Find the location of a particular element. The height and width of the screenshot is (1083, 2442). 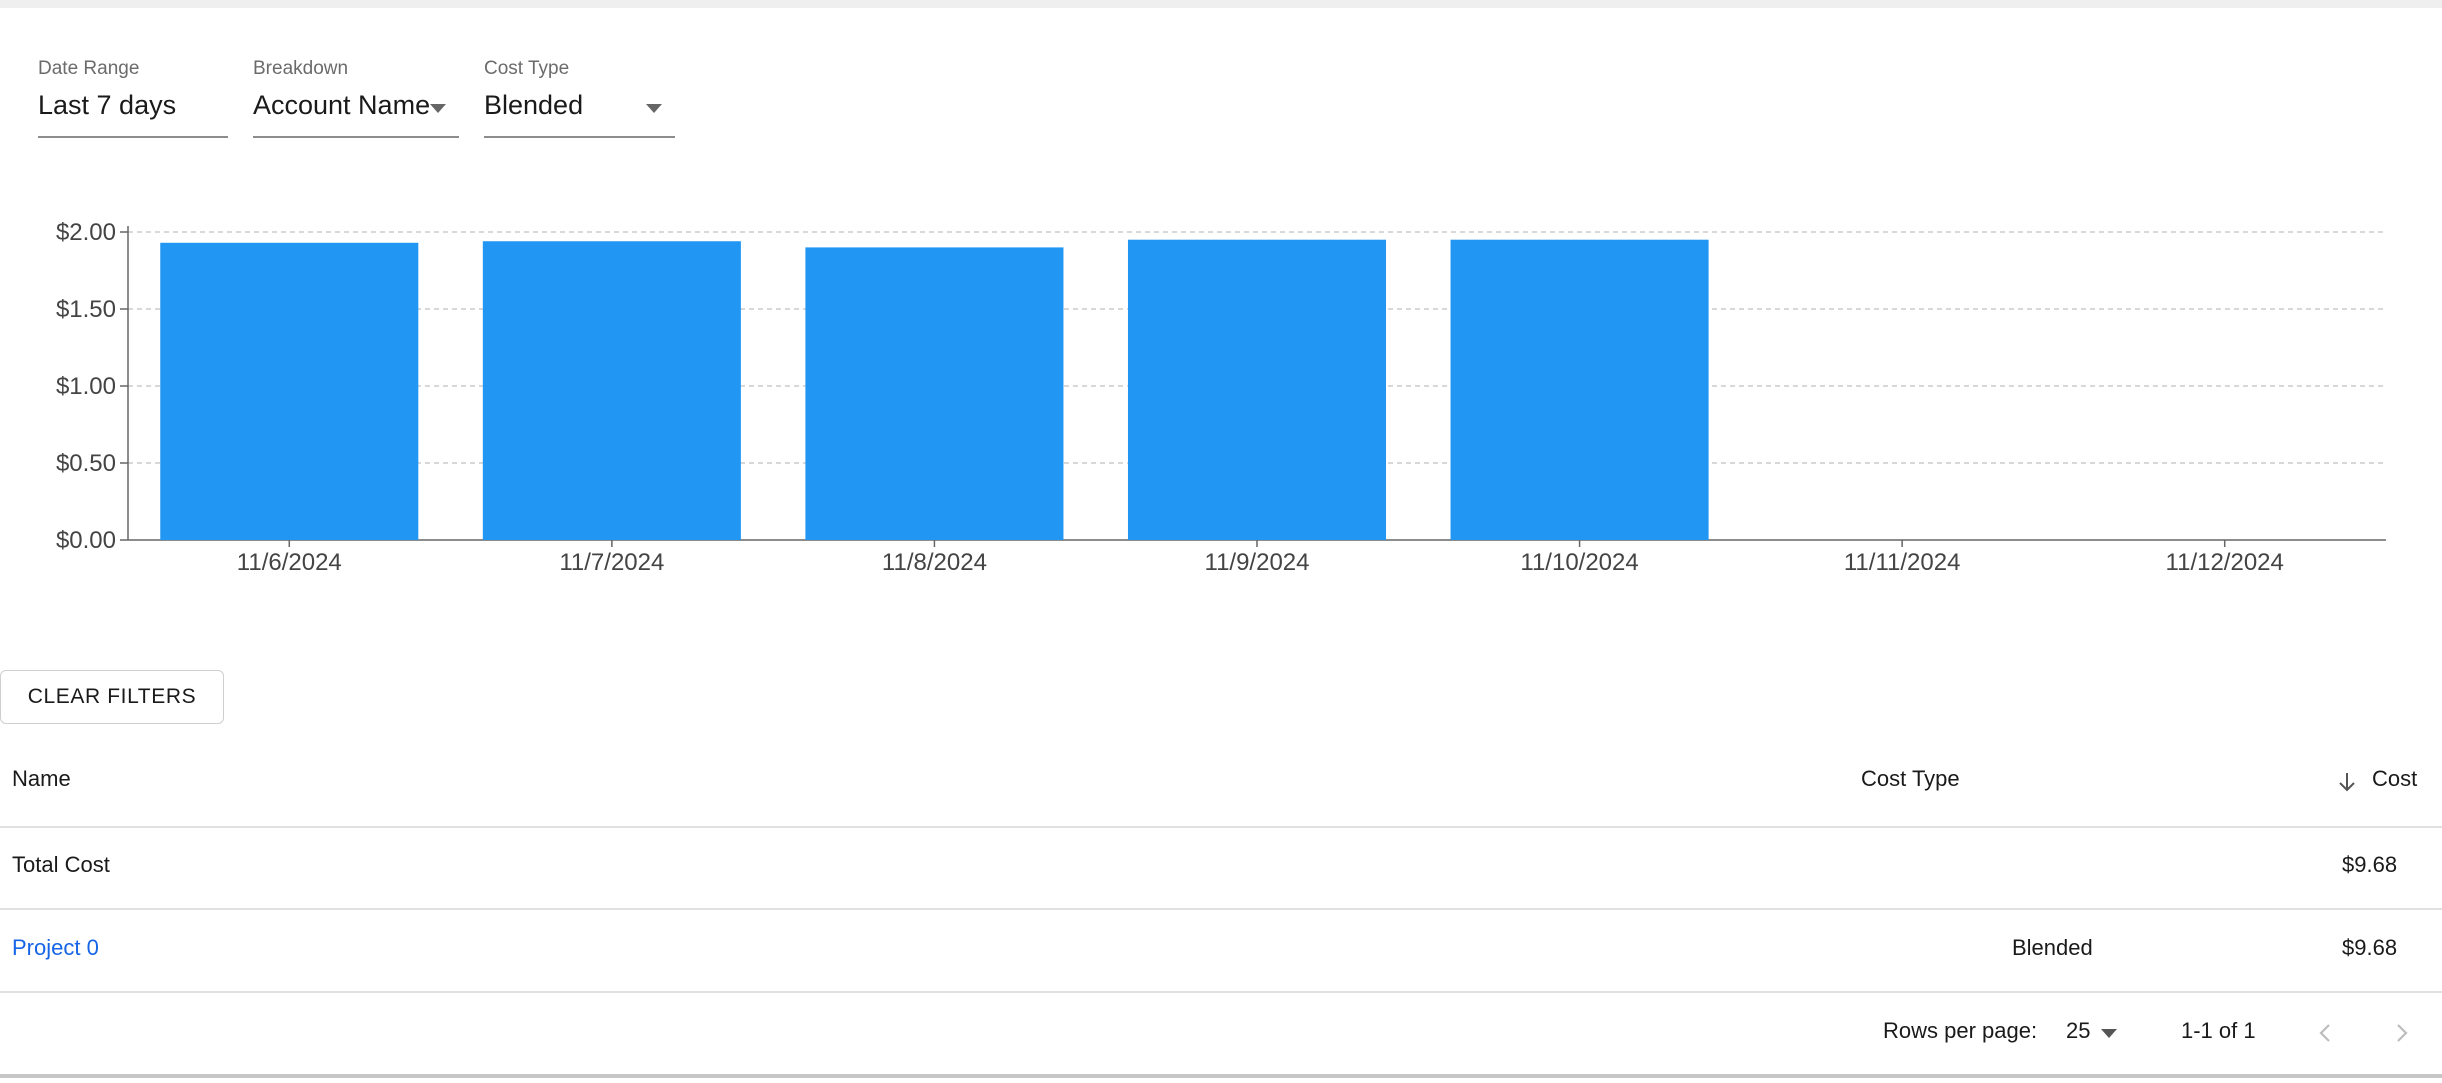

column-header-name: Name is located at coordinates (41, 779).